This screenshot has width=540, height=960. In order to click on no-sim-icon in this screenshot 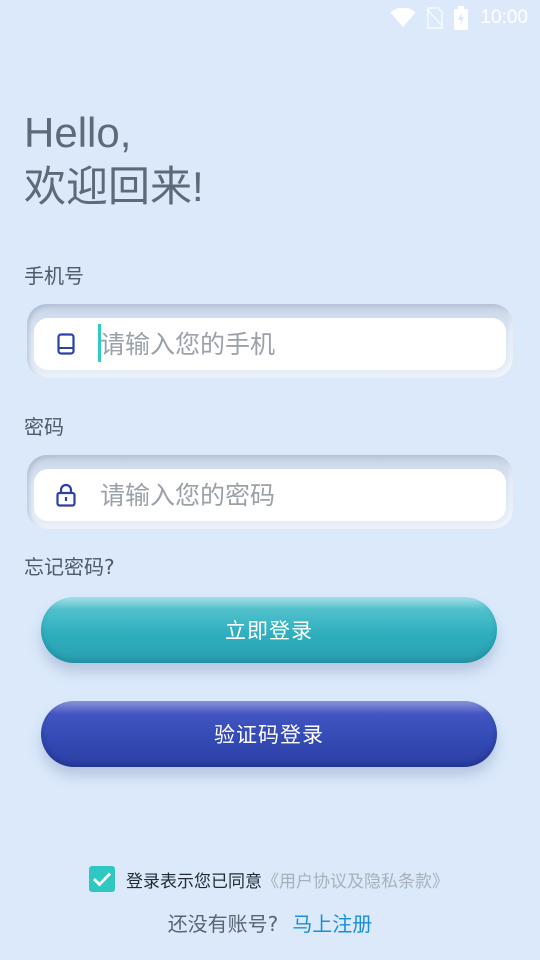, I will do `click(435, 18)`.